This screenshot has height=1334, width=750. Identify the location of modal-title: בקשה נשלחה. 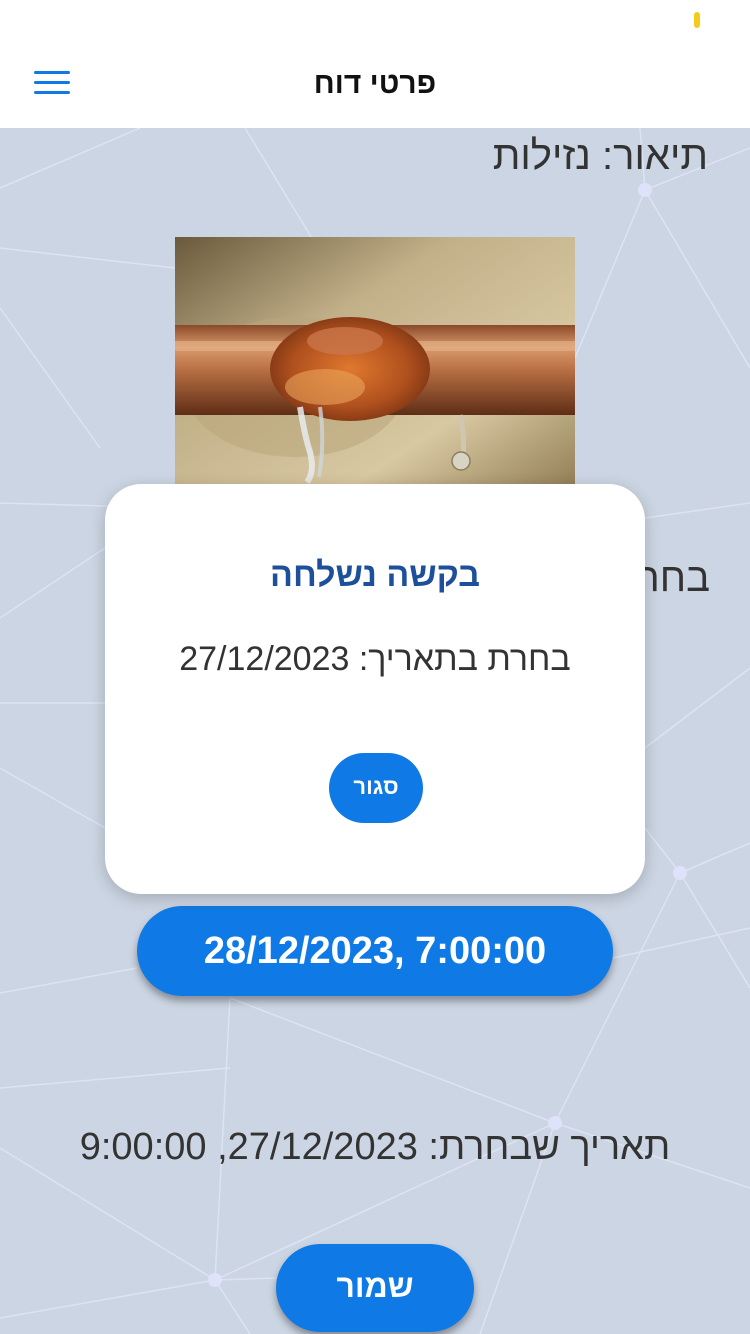
(374, 575).